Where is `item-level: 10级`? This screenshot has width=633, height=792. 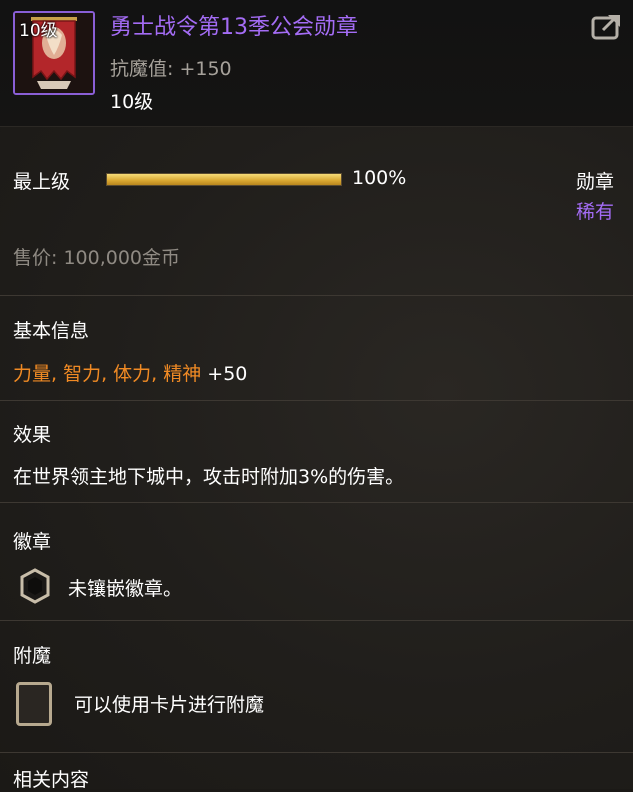 item-level: 10级 is located at coordinates (132, 102).